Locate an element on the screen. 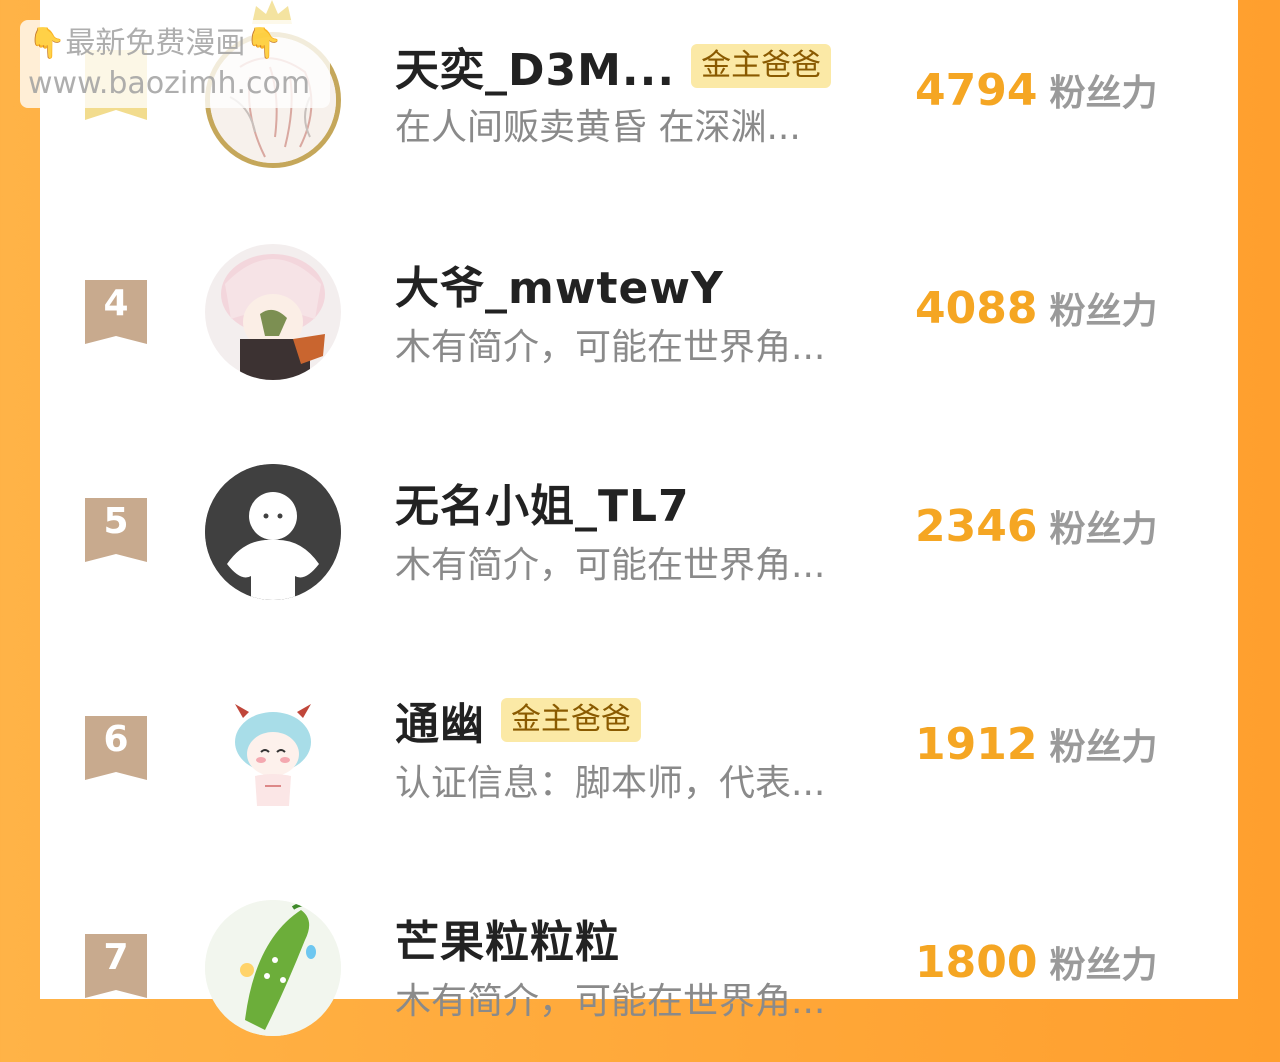 The height and width of the screenshot is (1062, 1280). user-name: 无名小姐_TL7 is located at coordinates (542, 502).